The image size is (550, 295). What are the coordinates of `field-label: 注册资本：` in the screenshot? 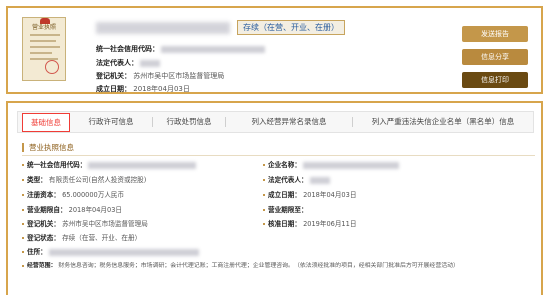 It's located at (43, 195).